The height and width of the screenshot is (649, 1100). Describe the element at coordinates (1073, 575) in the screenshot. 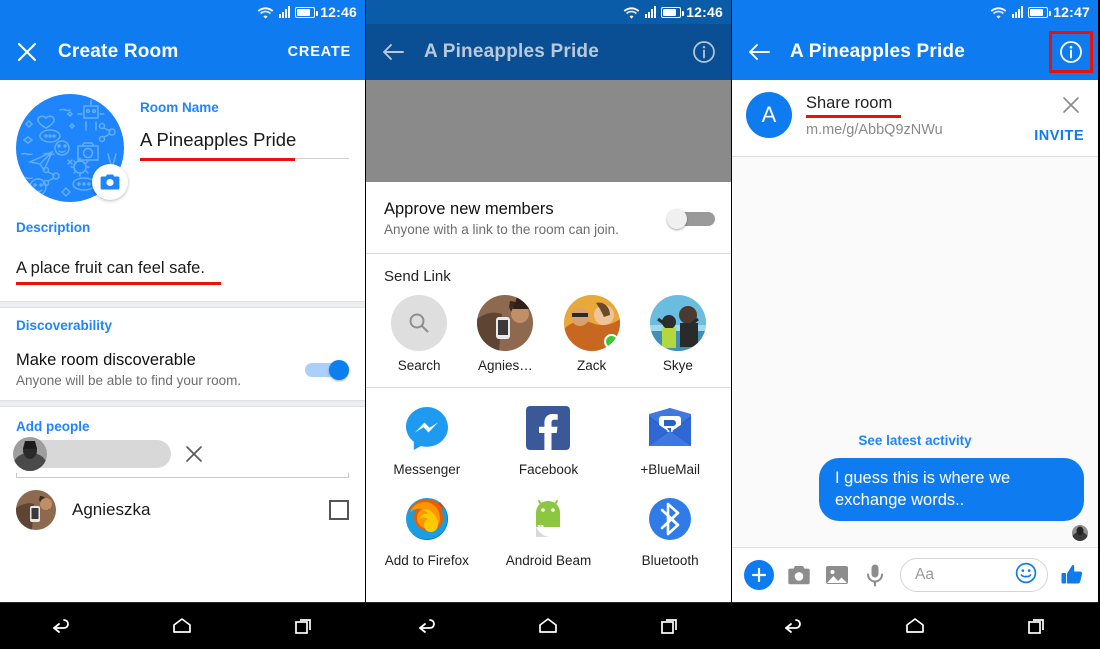

I see `thumbs-up-icon` at that location.